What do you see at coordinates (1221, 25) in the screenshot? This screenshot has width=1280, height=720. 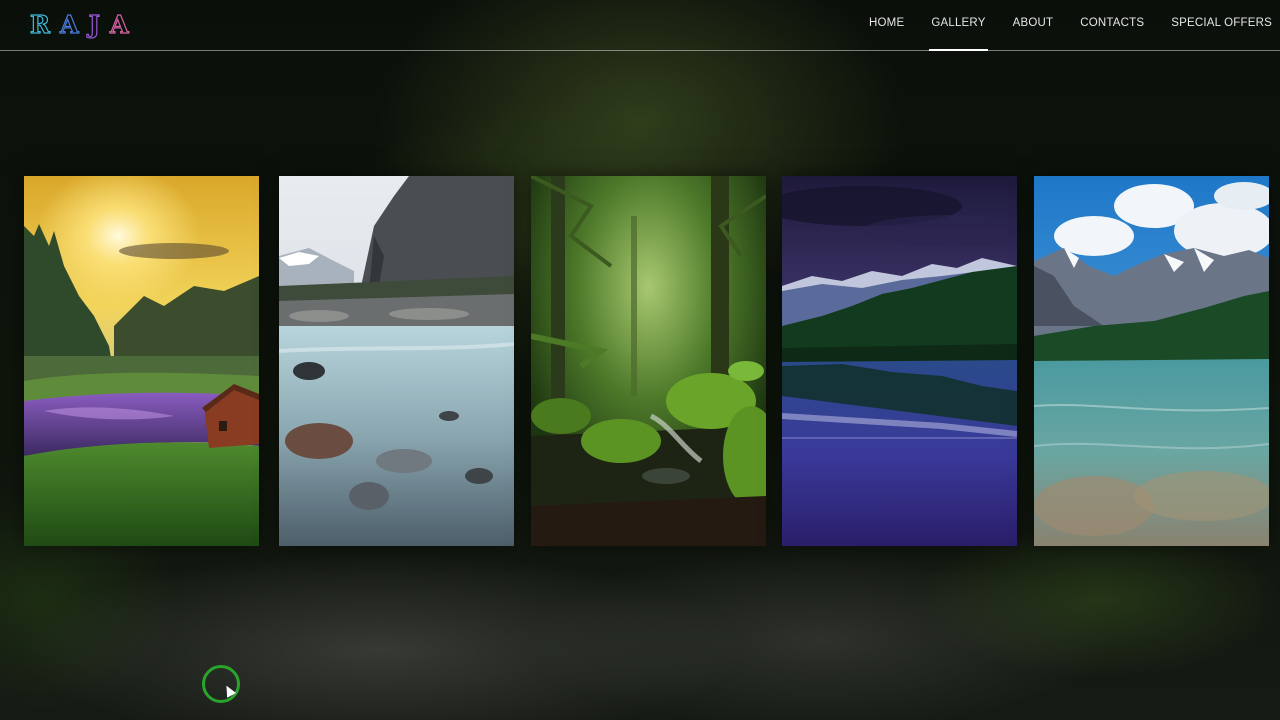 I see `nav-special-offers: SPECIAL OFFERS` at bounding box center [1221, 25].